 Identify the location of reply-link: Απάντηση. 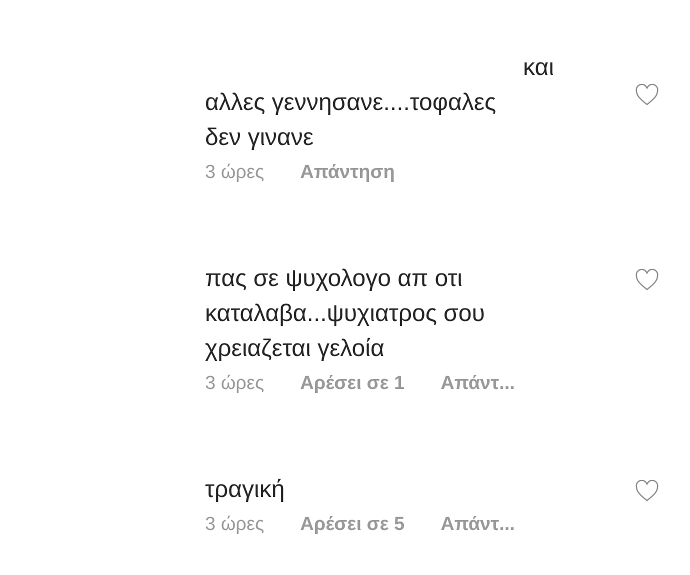
(347, 173).